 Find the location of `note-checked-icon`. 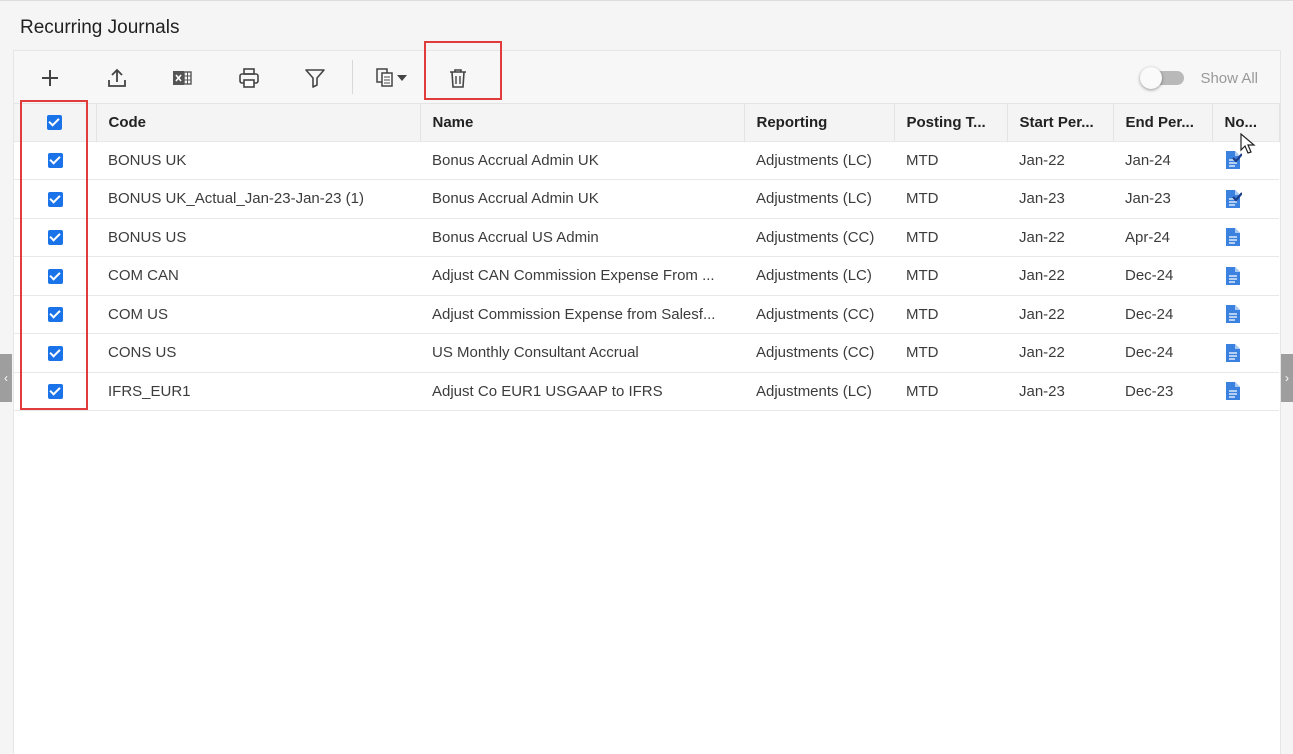

note-checked-icon is located at coordinates (1233, 198).